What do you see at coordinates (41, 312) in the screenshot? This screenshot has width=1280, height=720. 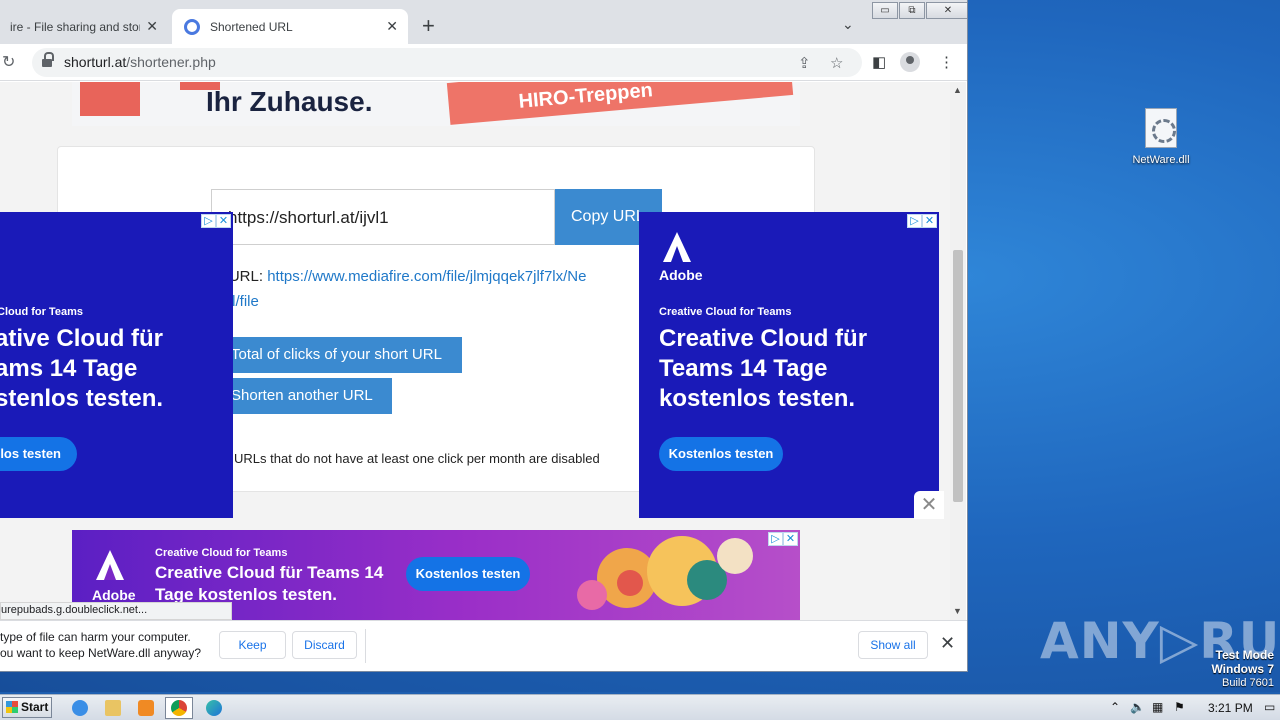 I see `ad-subtitle: Cloud for Teams` at bounding box center [41, 312].